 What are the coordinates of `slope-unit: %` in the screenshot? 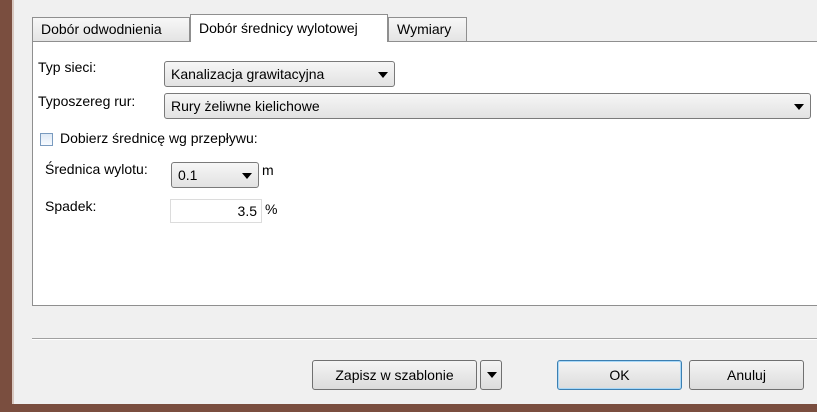 It's located at (271, 209).